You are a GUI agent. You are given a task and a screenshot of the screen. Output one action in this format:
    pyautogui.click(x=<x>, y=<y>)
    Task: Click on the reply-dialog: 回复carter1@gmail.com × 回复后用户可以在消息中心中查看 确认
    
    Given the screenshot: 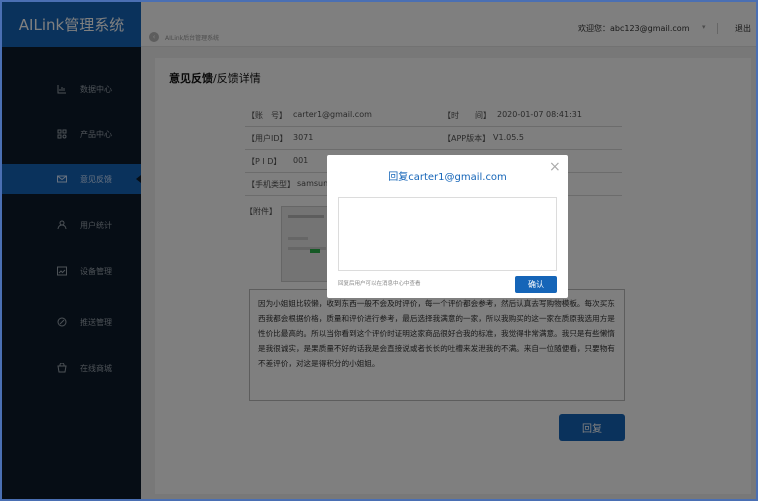 What is the action you would take?
    pyautogui.click(x=447, y=226)
    